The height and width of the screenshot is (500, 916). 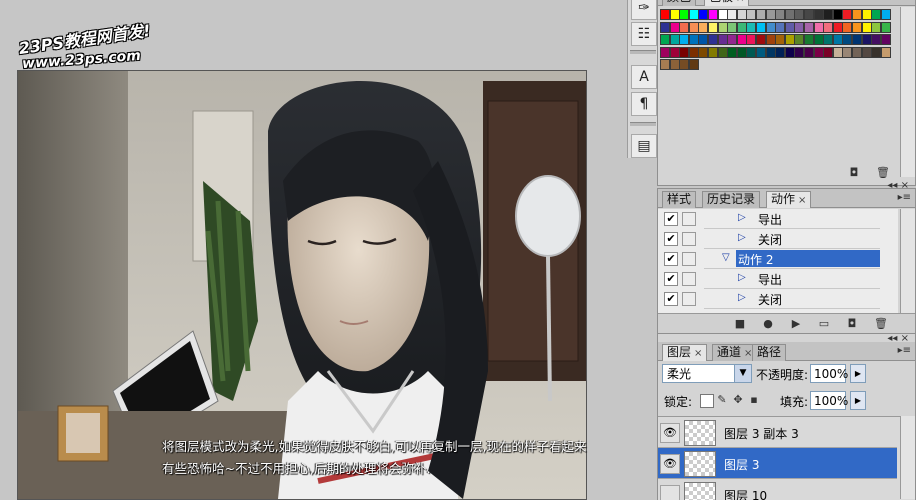 What do you see at coordinates (670, 464) in the screenshot?
I see `eye-icon: 👁` at bounding box center [670, 464].